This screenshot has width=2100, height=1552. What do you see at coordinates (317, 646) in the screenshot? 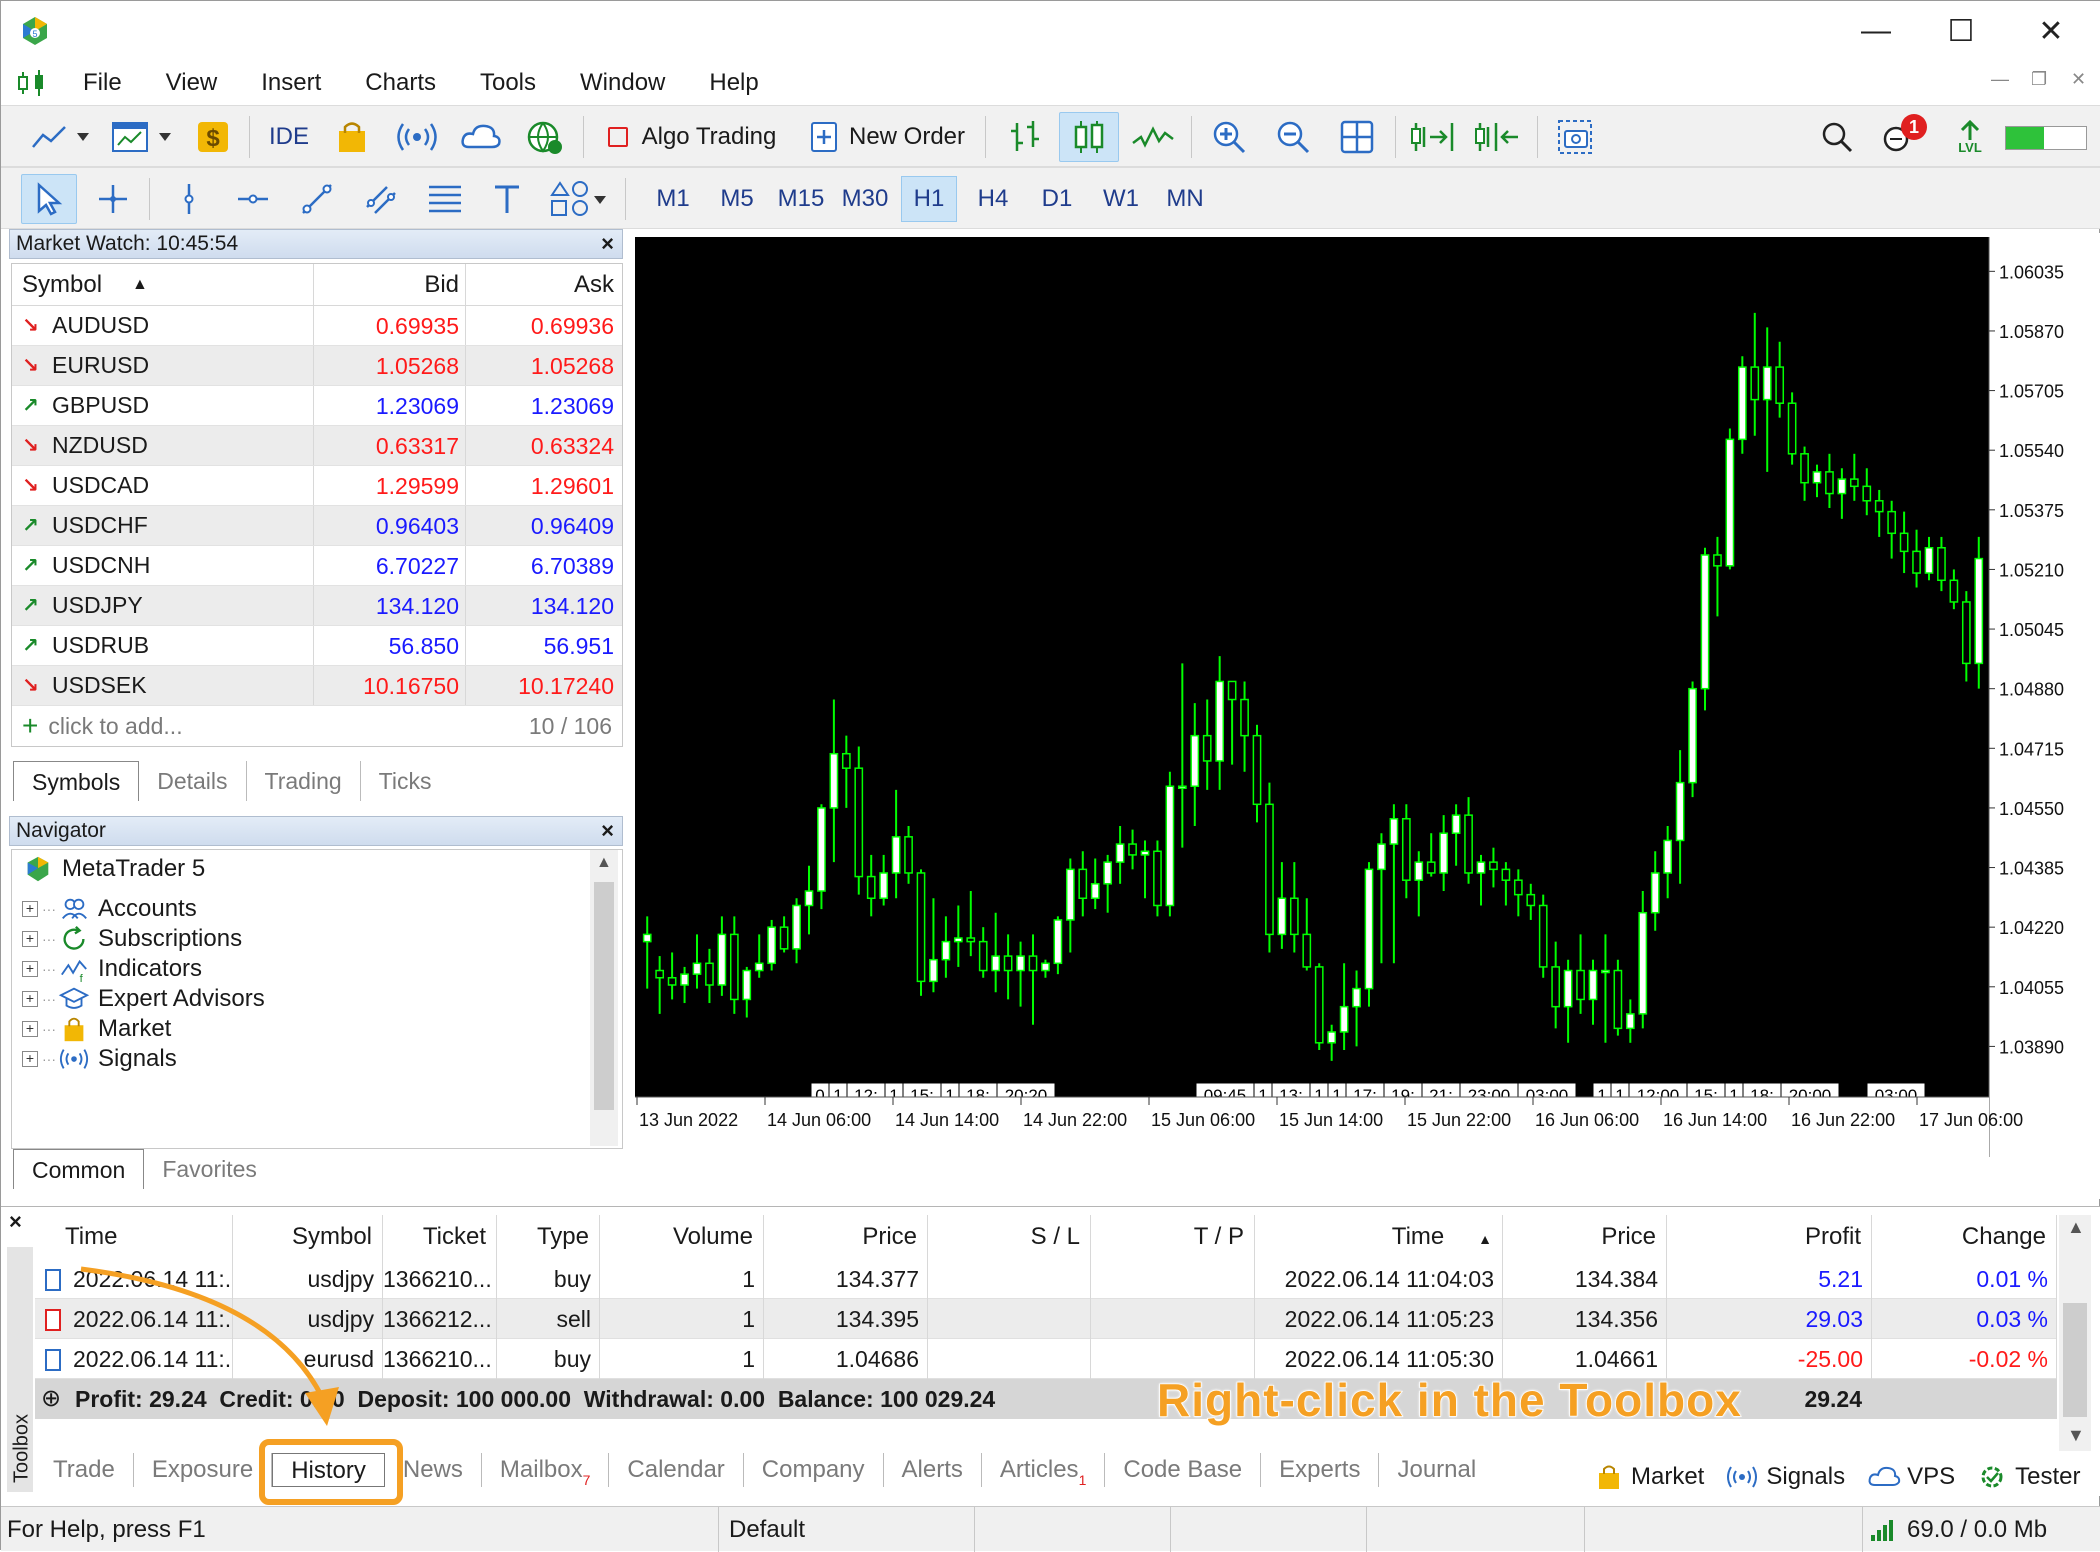
I see `market-watch-row: ↗ USDRUB 56.850 56.951` at bounding box center [317, 646].